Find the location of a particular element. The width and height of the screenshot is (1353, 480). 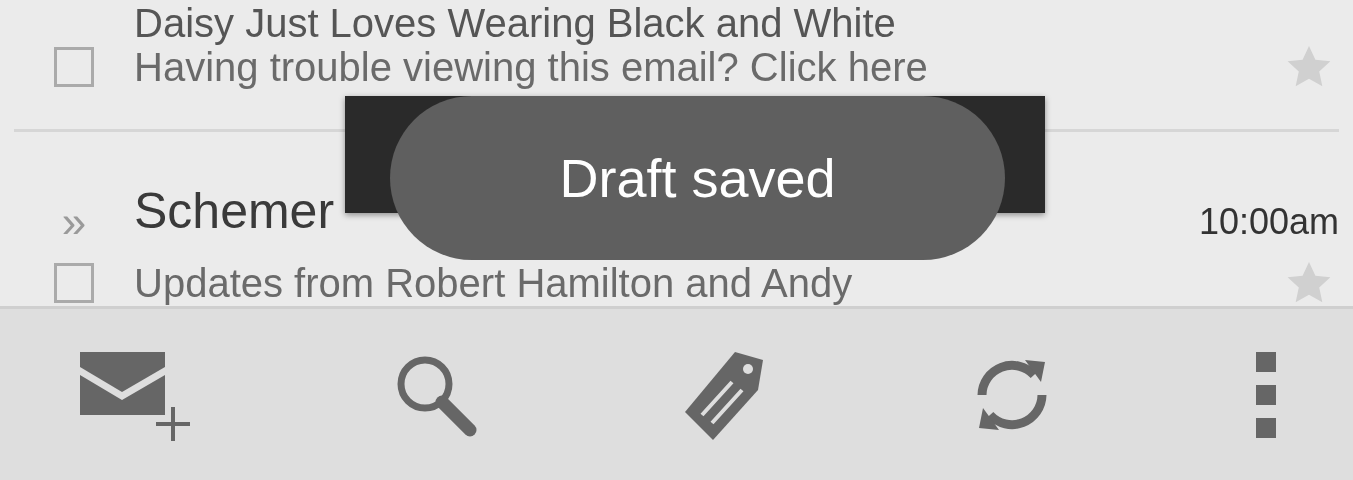

snippet-text: Having trouble viewing this email? Click here is located at coordinates (531, 67).